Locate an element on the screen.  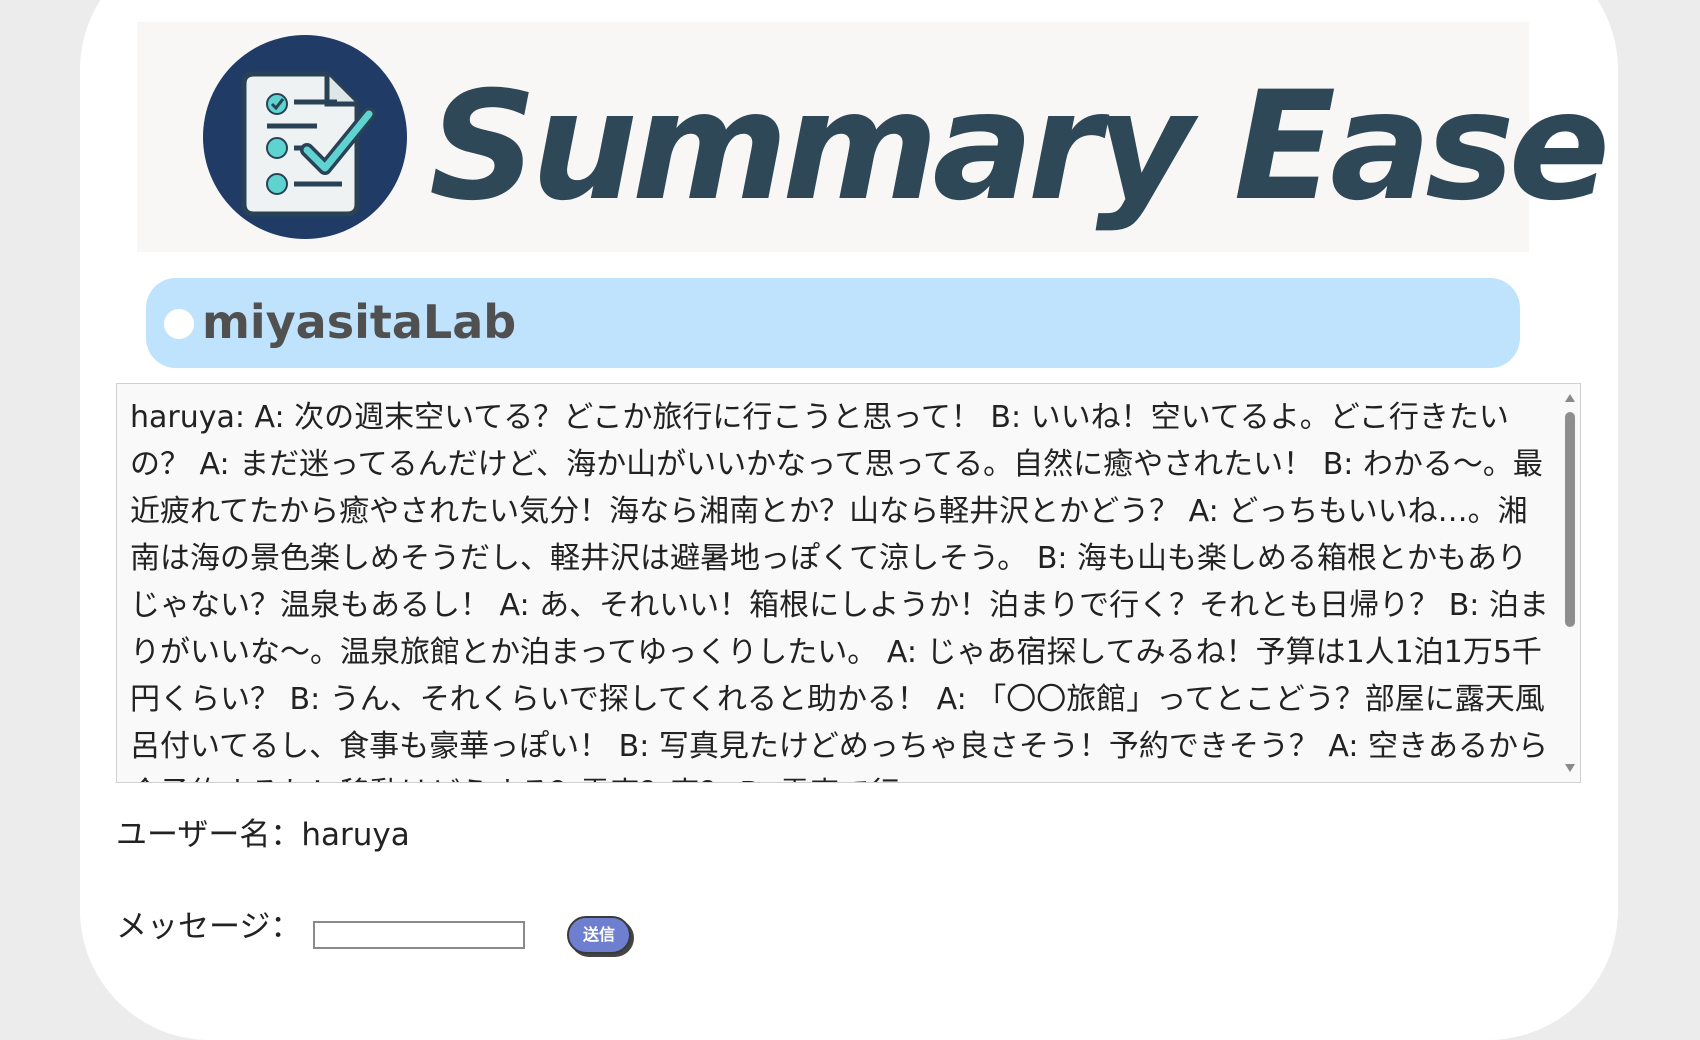
chat-scrollbar is located at coordinates (1570, 583).